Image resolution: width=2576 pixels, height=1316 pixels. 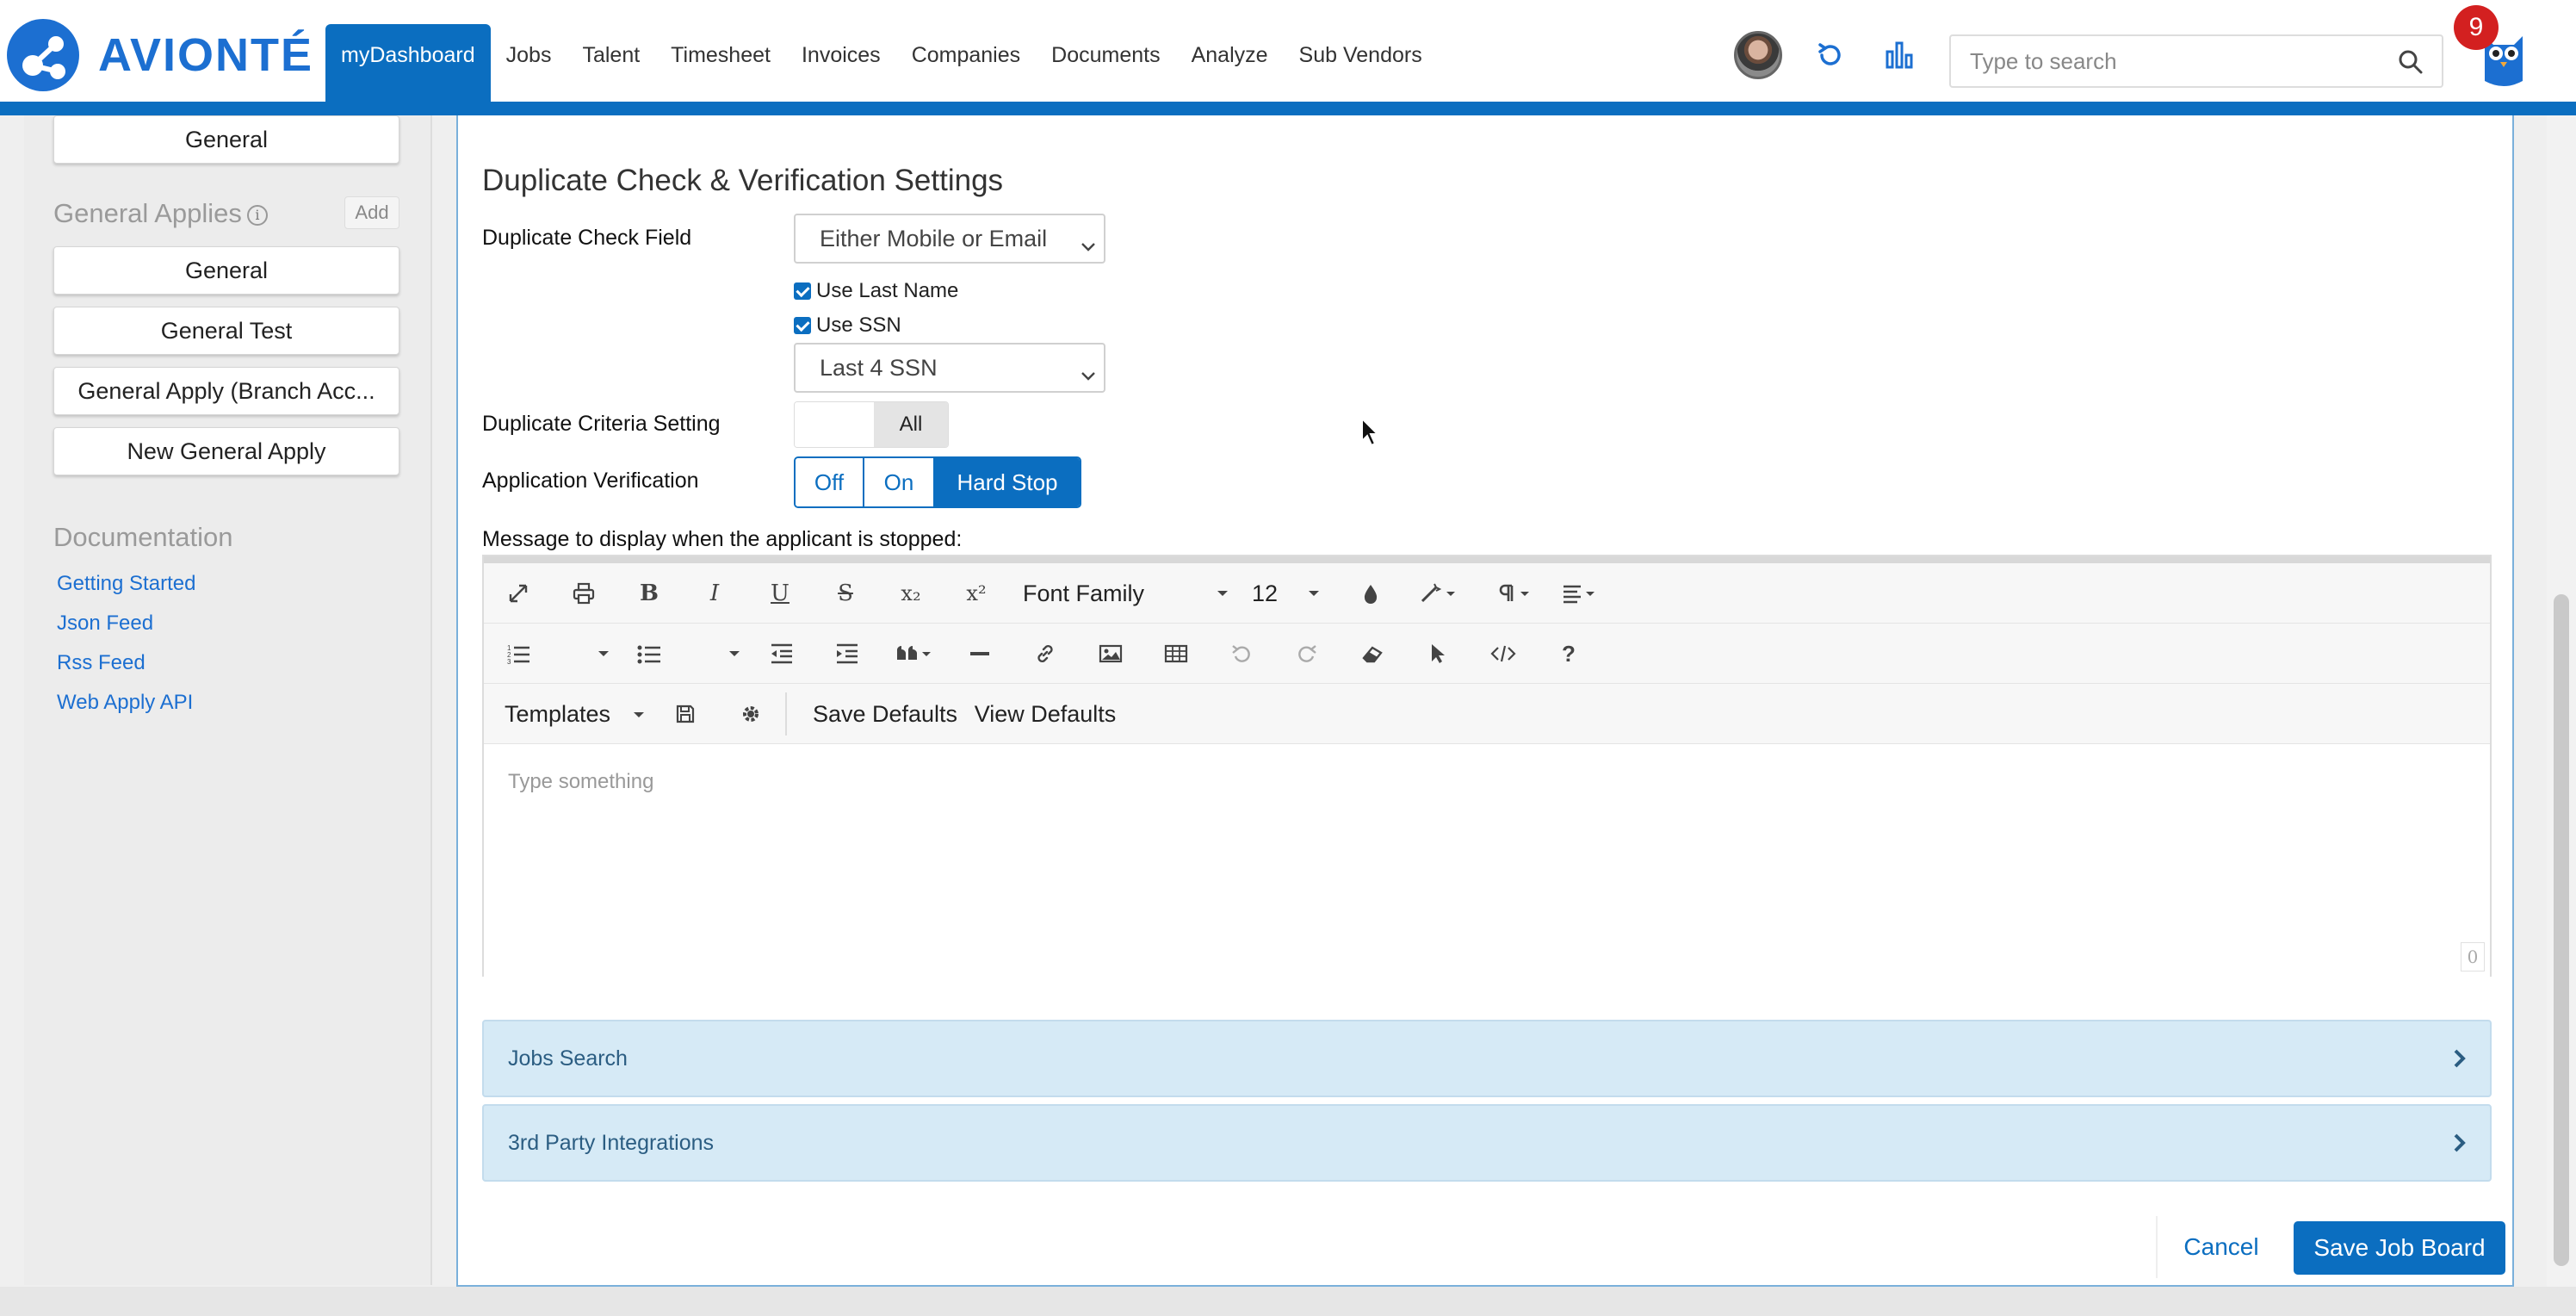 What do you see at coordinates (1372, 654) in the screenshot?
I see `eraser-icon` at bounding box center [1372, 654].